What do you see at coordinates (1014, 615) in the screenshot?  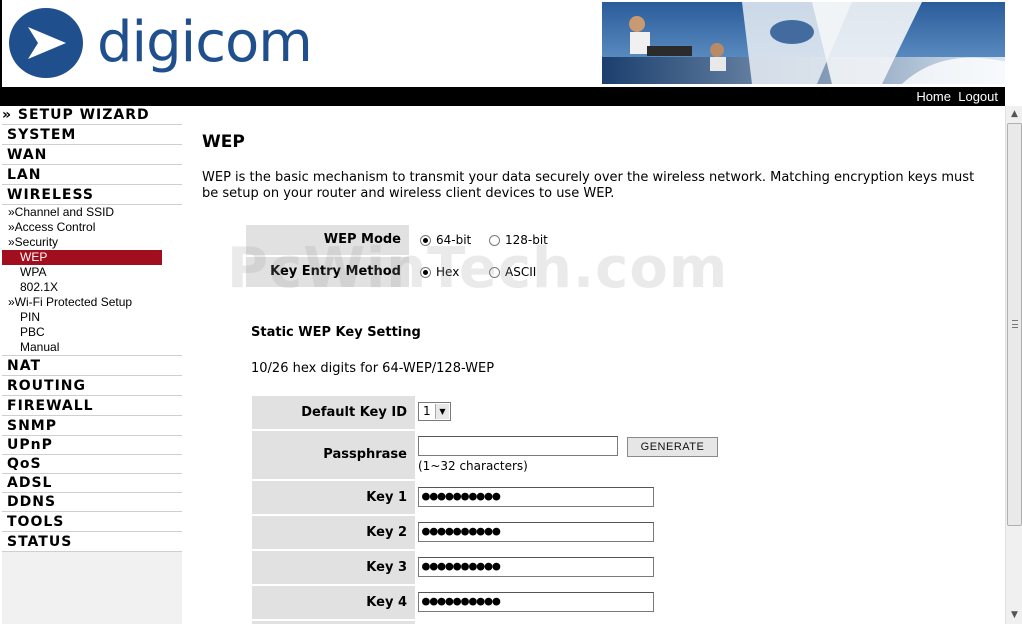 I see `scroll-down-arrow-icon: ▼` at bounding box center [1014, 615].